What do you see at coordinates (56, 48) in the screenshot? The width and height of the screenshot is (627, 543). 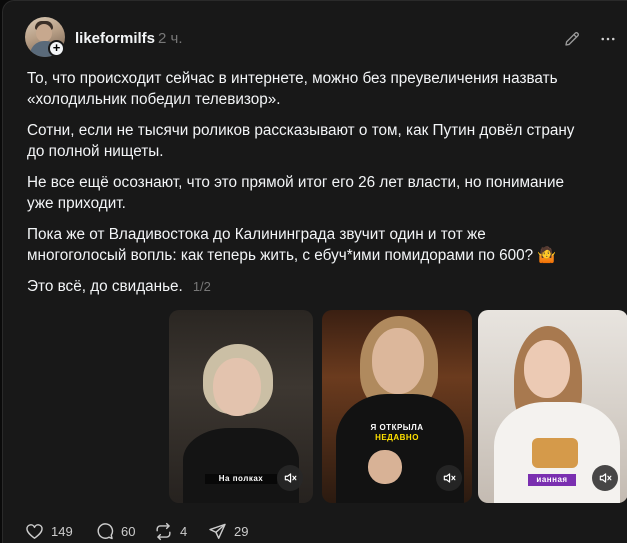 I see `follow-plus-icon: +` at bounding box center [56, 48].